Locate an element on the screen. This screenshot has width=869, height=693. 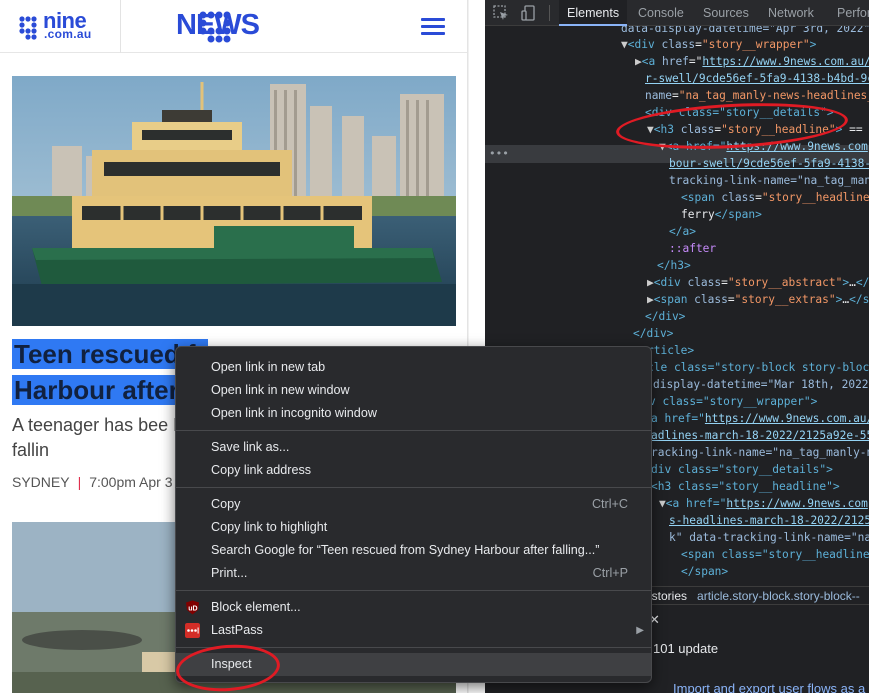
dom-line: data-display-datetime="Apr 3rd, 2022" is located at coordinates (745, 30).